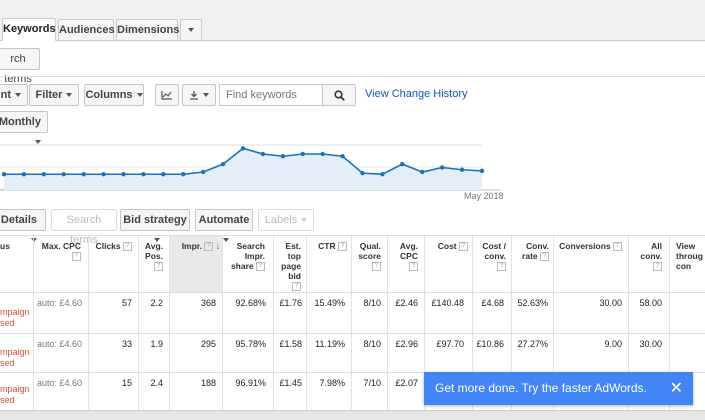 This screenshot has height=420, width=705. Describe the element at coordinates (29, 29) in the screenshot. I see `tab-keywords: Keywords` at that location.